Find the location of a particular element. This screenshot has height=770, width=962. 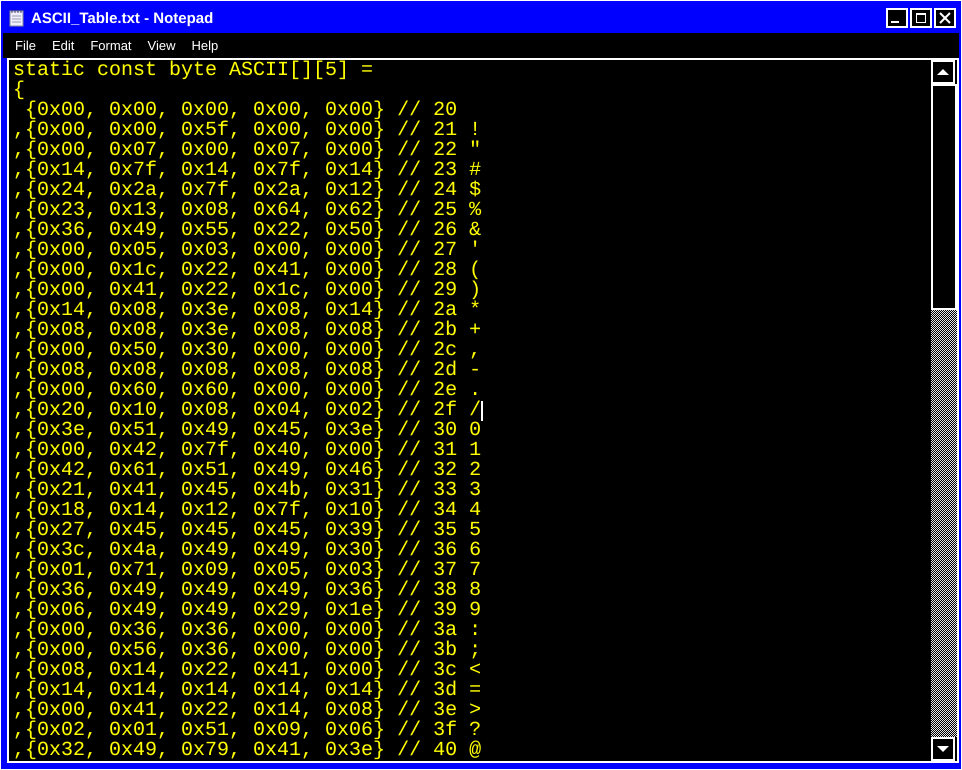

close-button is located at coordinates (945, 18).